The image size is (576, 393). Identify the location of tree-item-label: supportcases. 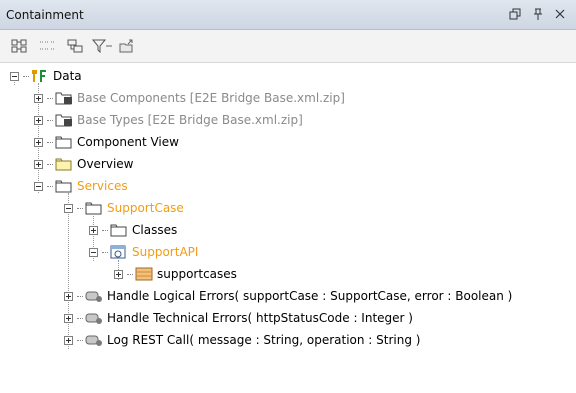
(197, 274).